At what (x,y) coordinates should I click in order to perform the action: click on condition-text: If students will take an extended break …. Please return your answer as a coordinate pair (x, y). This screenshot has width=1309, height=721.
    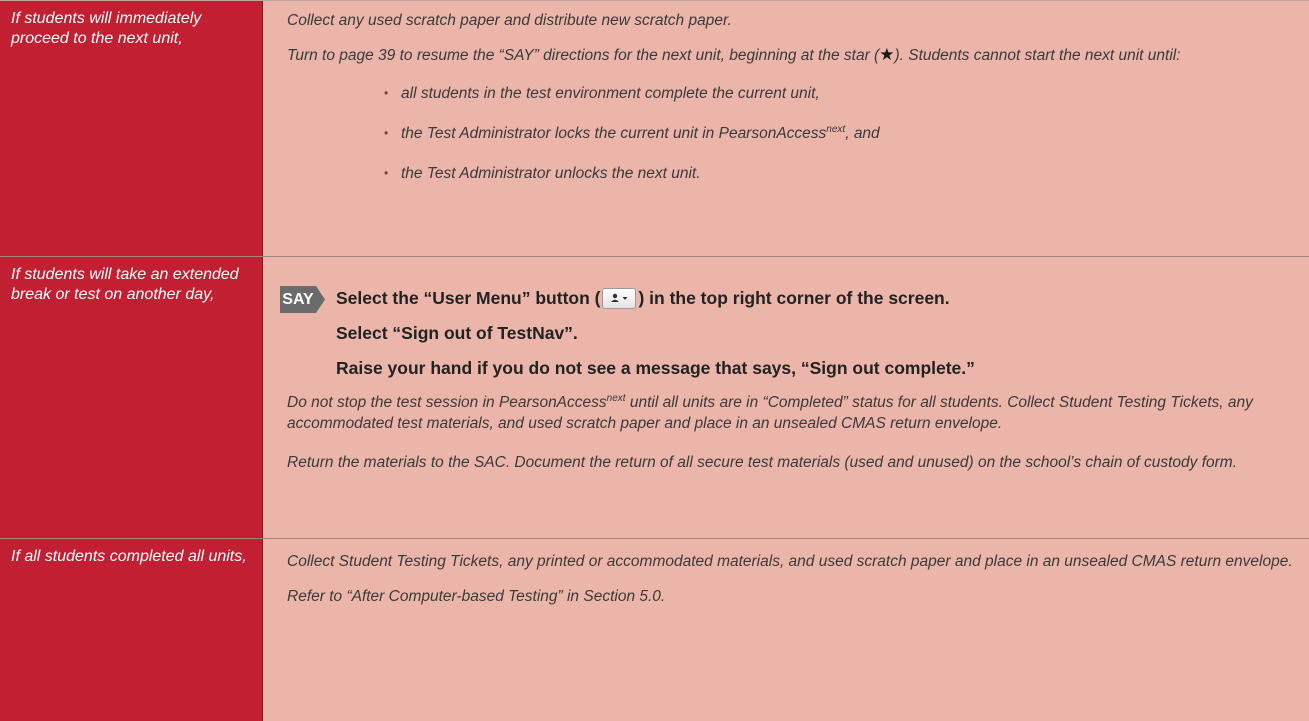
    Looking at the image, I should click on (125, 284).